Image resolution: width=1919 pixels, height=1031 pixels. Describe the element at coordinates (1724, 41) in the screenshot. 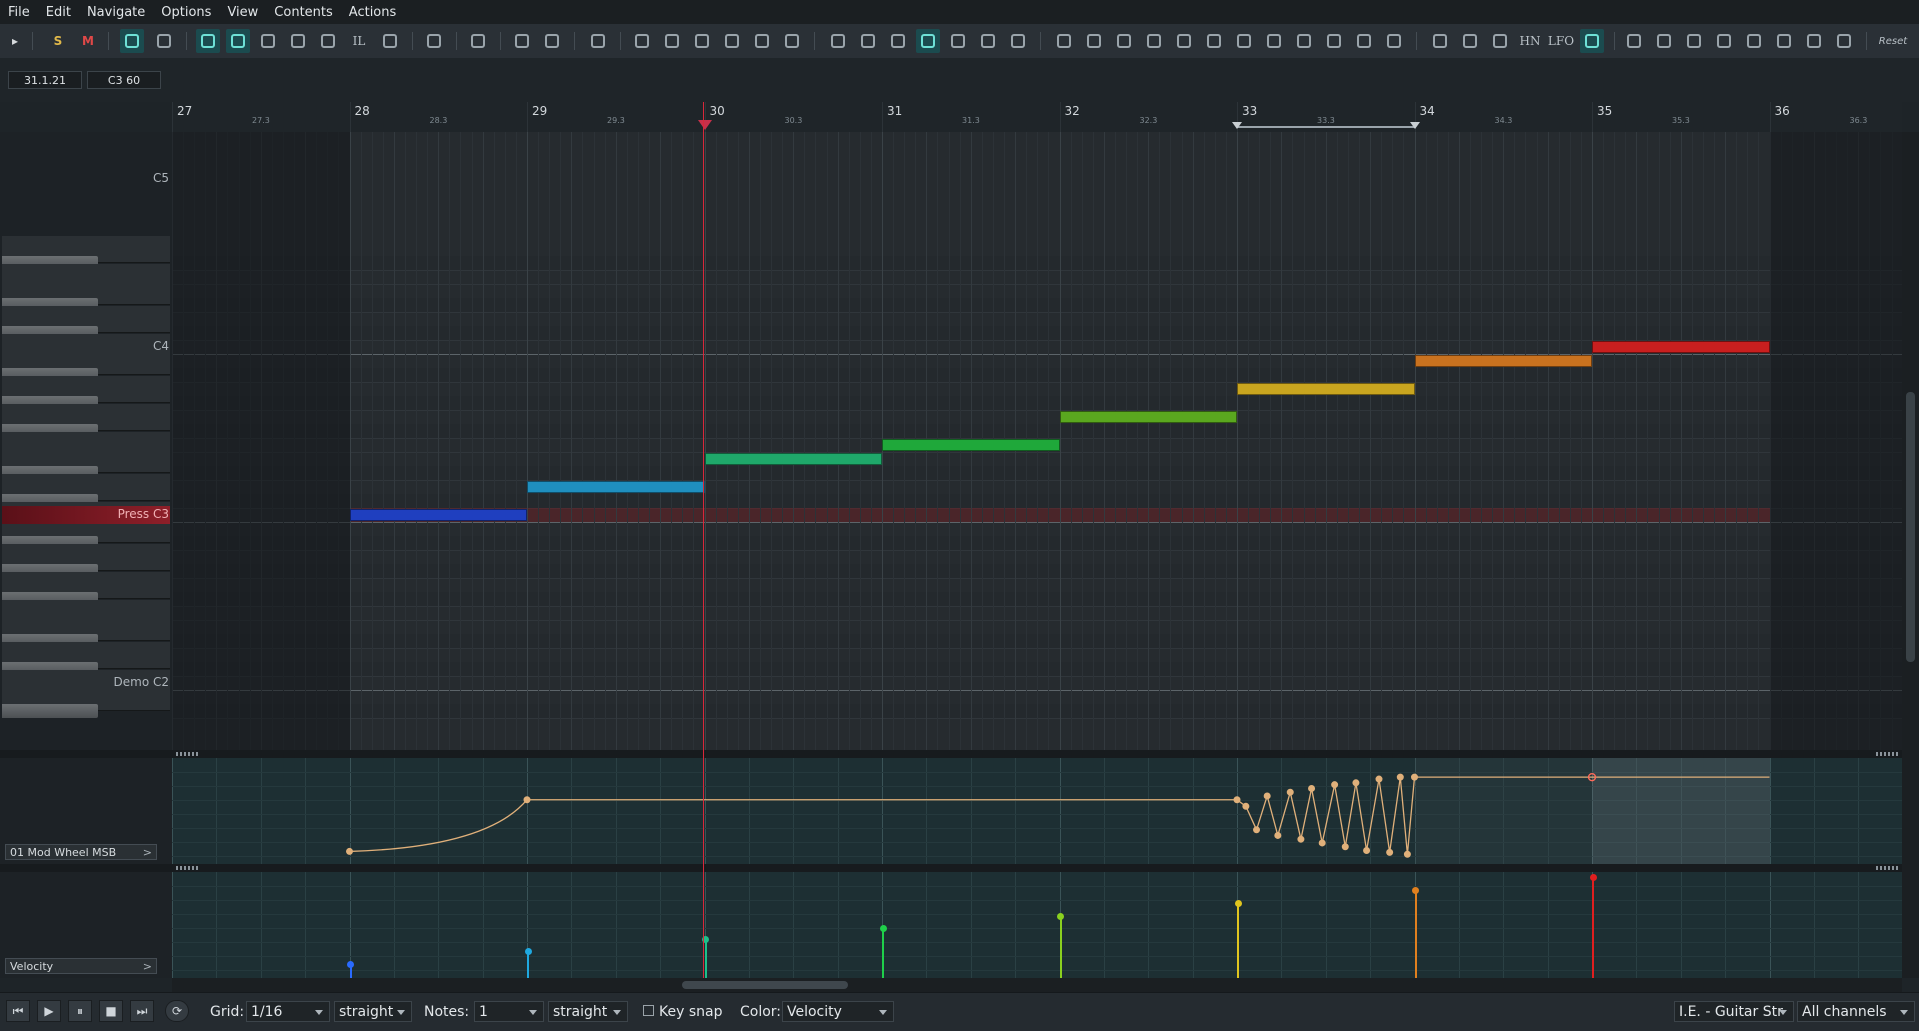

I see `zoom-v-in-icon` at that location.